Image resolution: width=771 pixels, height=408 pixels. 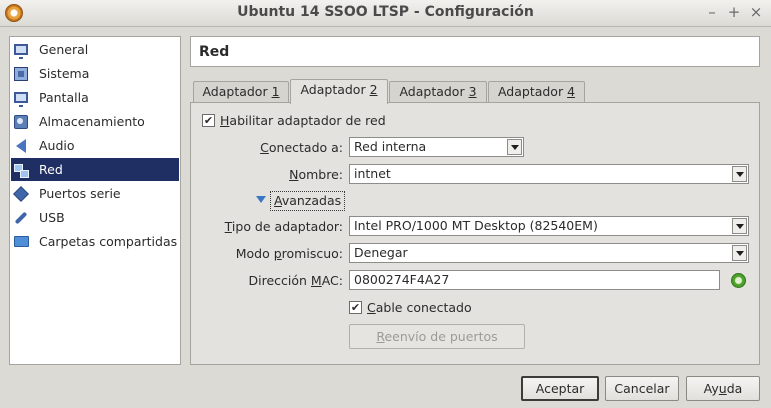 What do you see at coordinates (734, 12) in the screenshot?
I see `maximize-icon: +` at bounding box center [734, 12].